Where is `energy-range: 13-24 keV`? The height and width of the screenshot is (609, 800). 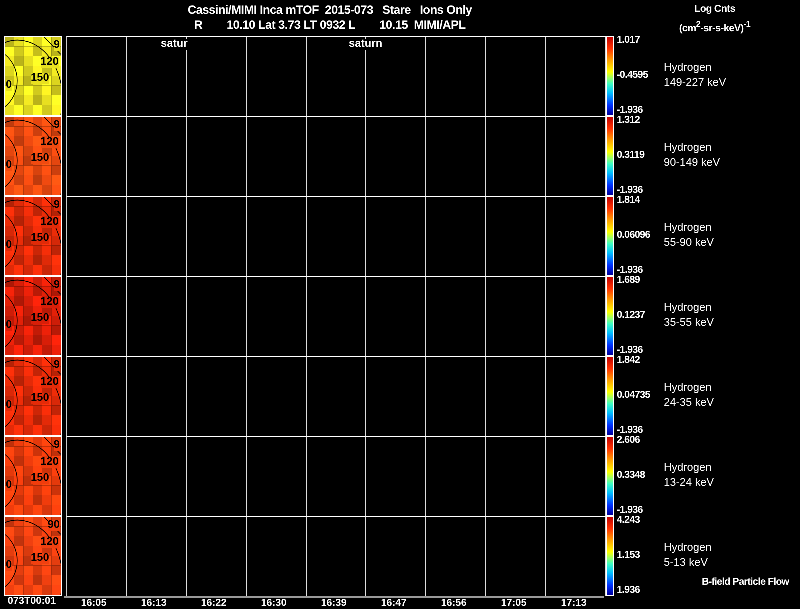 energy-range: 13-24 keV is located at coordinates (690, 483).